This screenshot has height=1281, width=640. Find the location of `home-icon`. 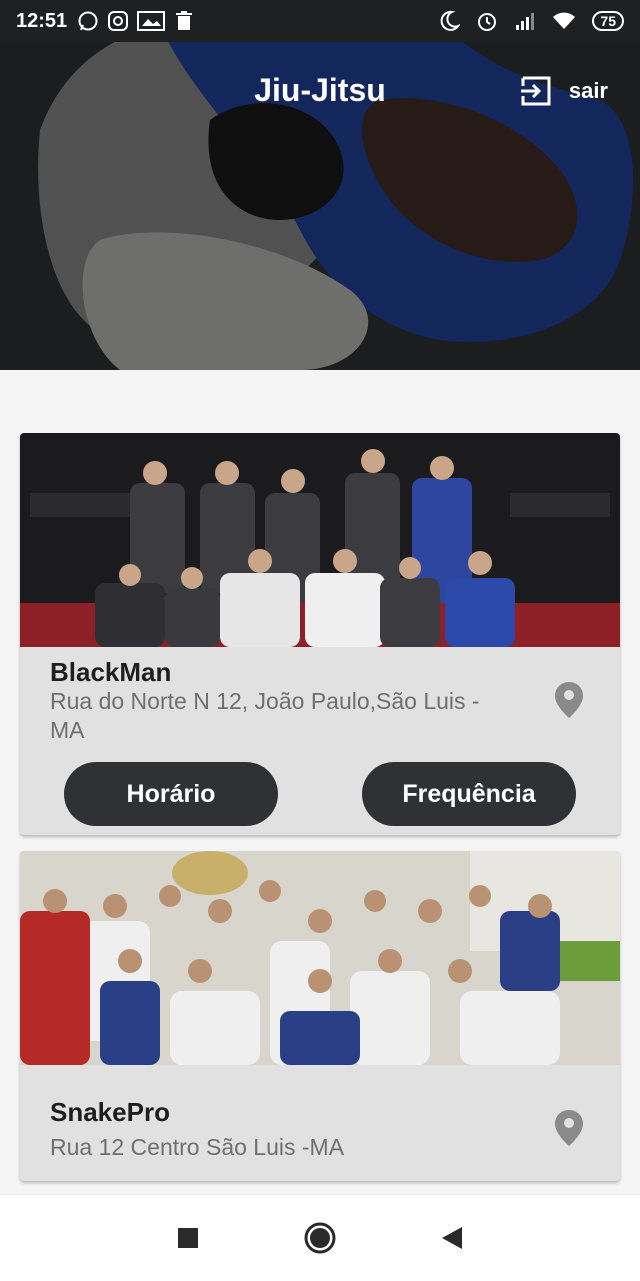

home-icon is located at coordinates (320, 1238).